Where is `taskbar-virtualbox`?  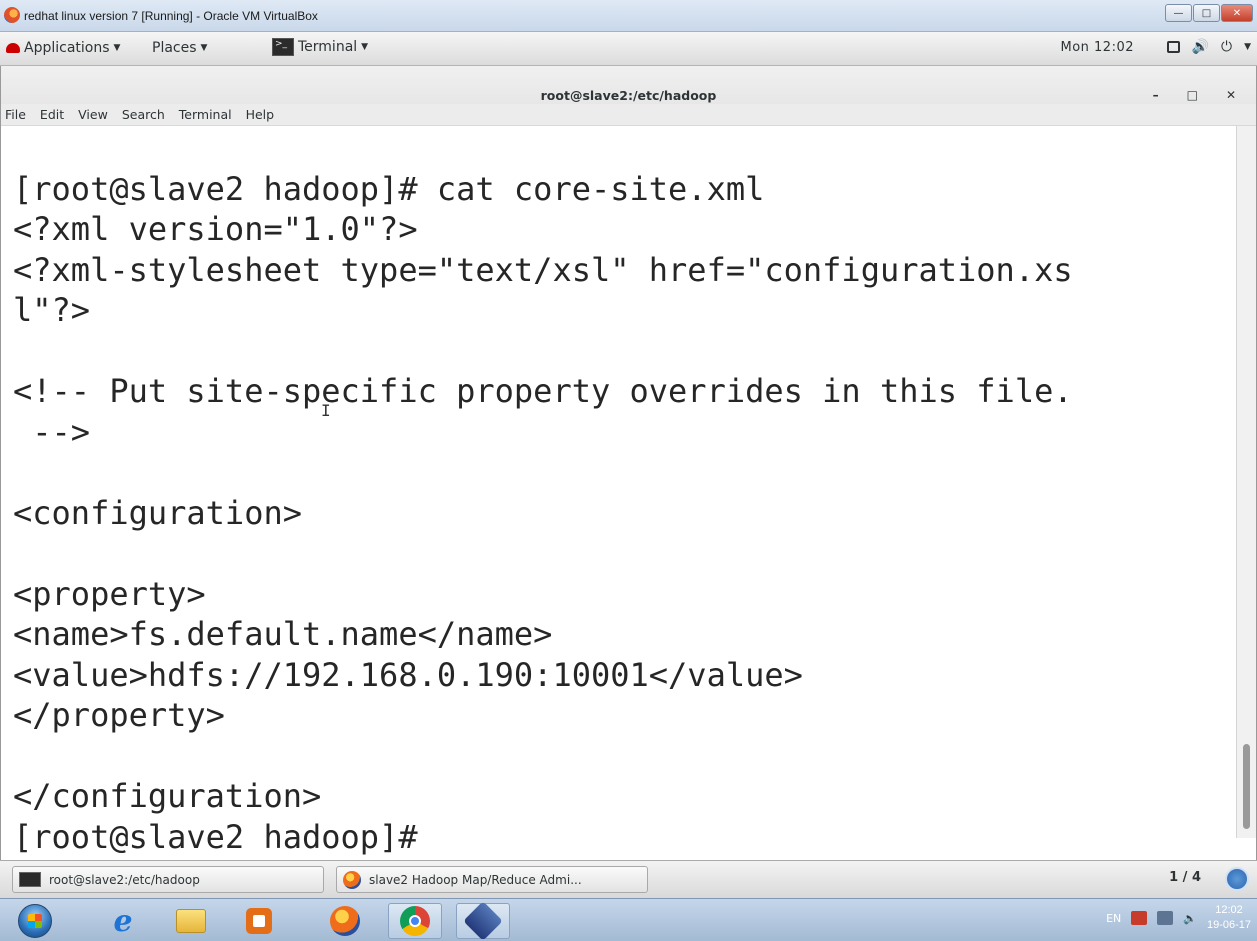 taskbar-virtualbox is located at coordinates (483, 921).